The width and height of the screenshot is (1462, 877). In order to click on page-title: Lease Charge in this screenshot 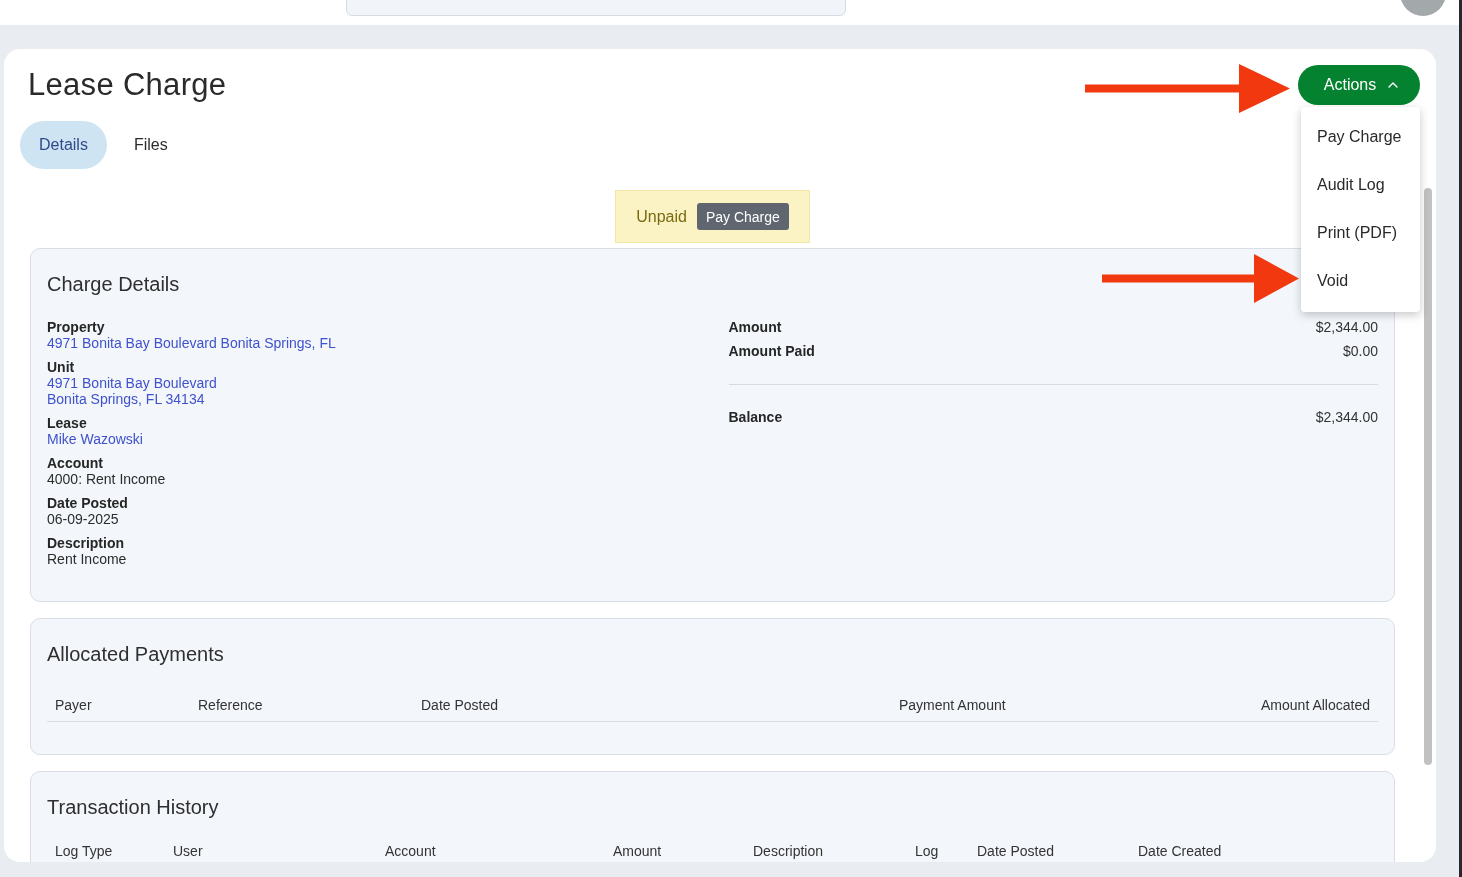, I will do `click(127, 85)`.